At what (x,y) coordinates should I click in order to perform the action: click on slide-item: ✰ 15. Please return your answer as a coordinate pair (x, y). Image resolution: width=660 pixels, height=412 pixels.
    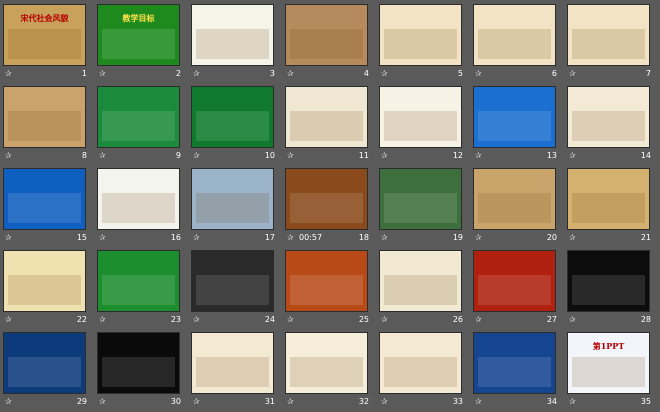
    Looking at the image, I should click on (50, 207).